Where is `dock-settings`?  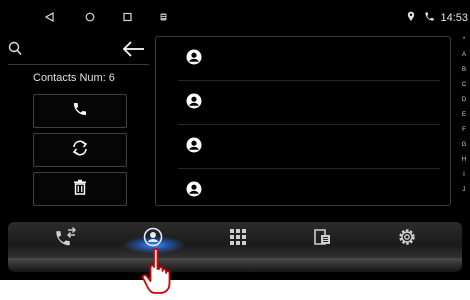
dock-settings is located at coordinates (407, 239).